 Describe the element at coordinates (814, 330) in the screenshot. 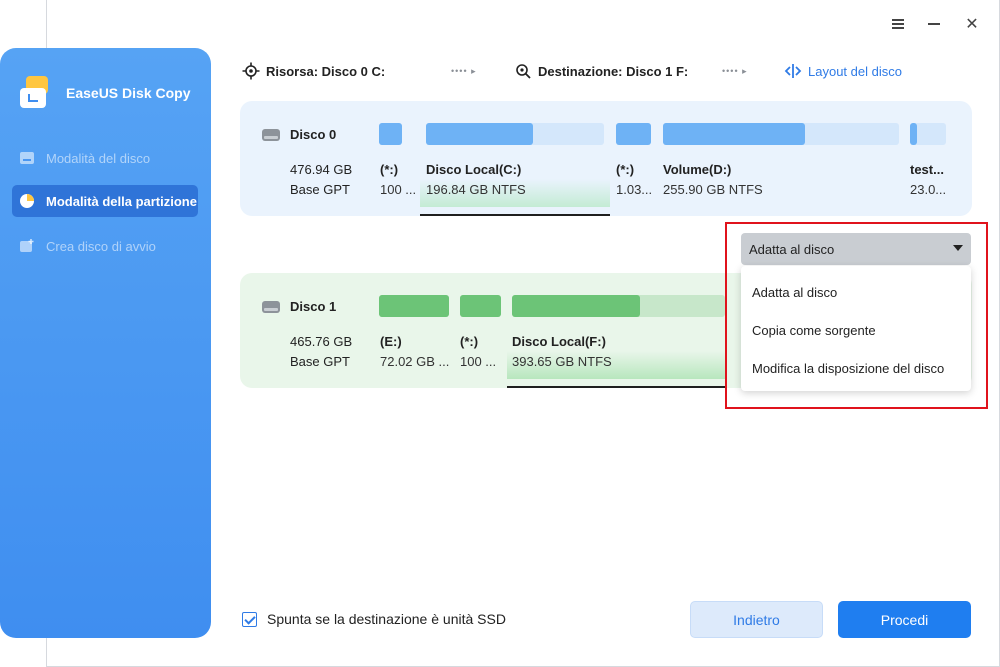

I see `menu-item-copy-as-source: Copia come sorgente` at that location.